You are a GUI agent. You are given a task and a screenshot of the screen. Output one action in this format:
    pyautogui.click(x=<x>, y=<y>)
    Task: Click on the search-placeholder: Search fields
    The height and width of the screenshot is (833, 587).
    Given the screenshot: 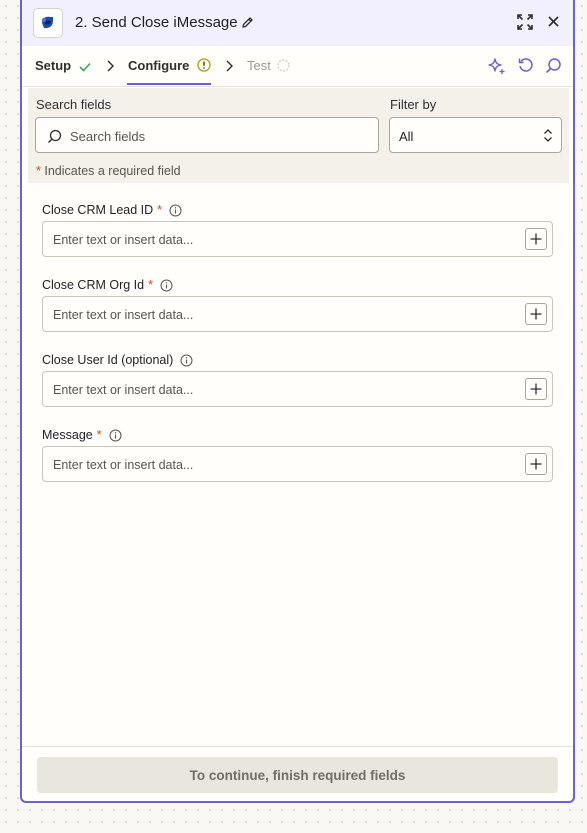 What is the action you would take?
    pyautogui.click(x=108, y=136)
    